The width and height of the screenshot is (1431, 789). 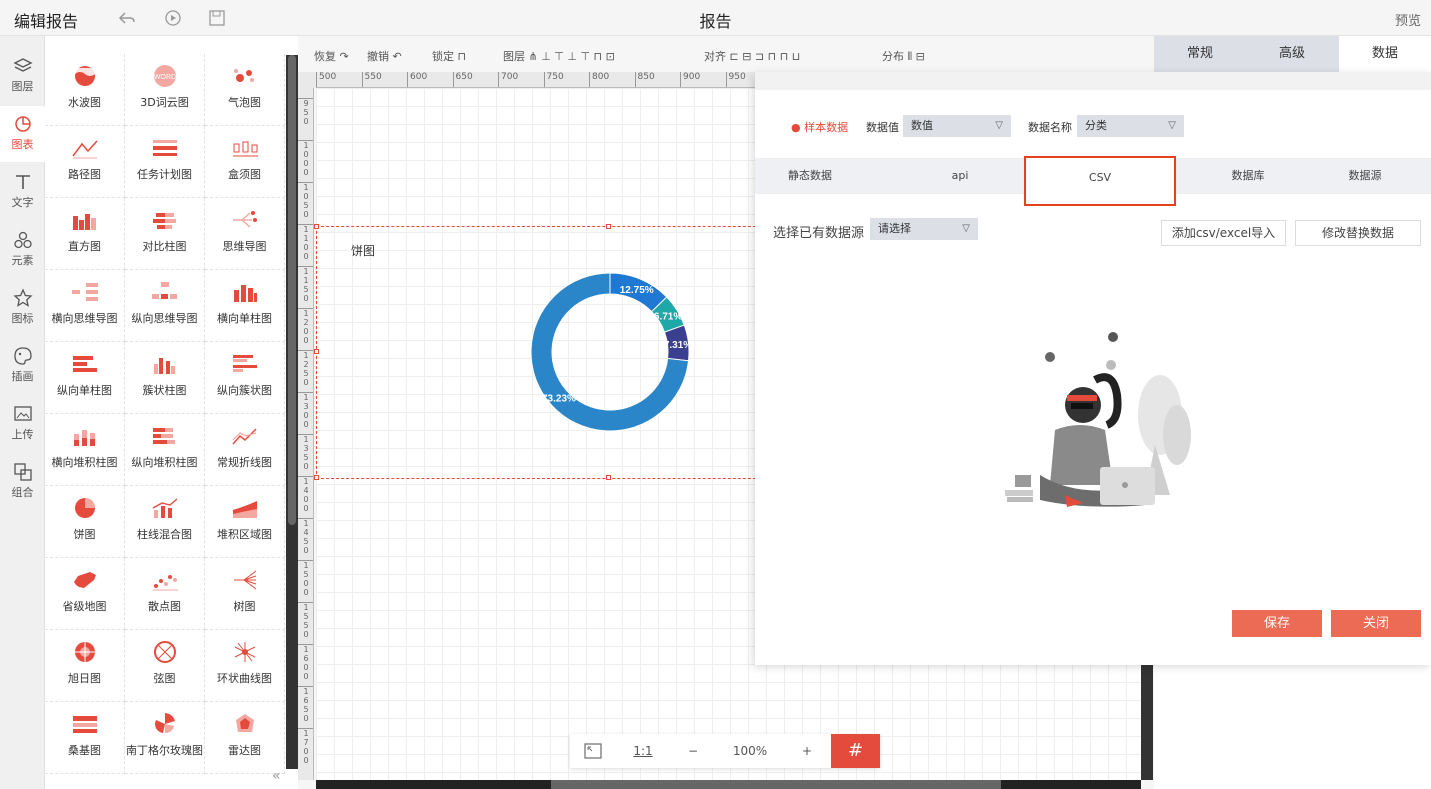 What do you see at coordinates (810, 176) in the screenshot?
I see `source-tab-0: 静态数据` at bounding box center [810, 176].